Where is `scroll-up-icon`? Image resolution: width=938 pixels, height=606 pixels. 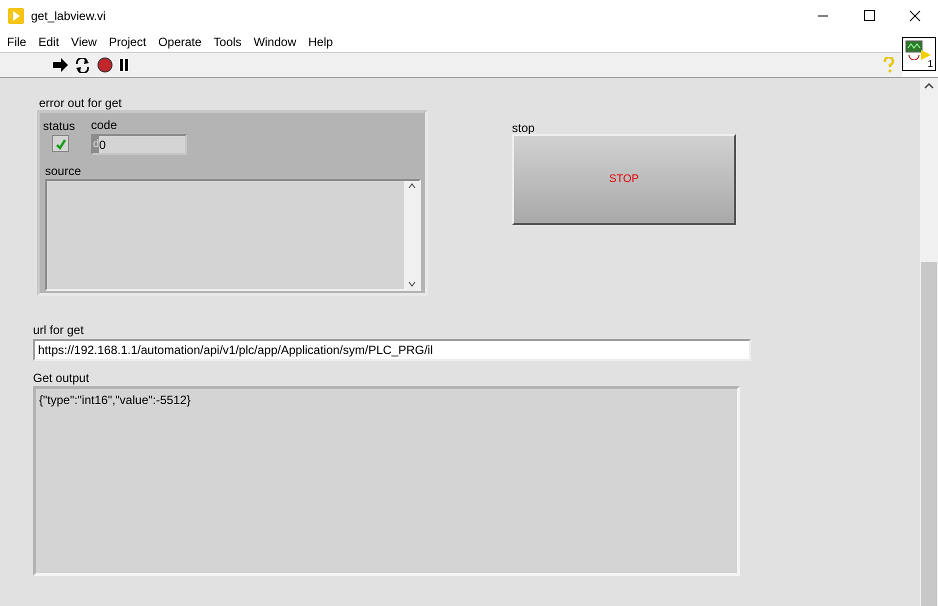 scroll-up-icon is located at coordinates (412, 186).